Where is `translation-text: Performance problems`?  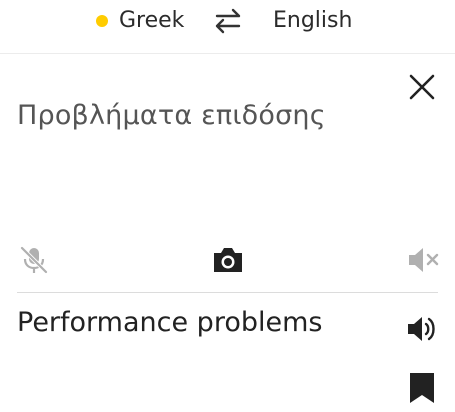
translation-text: Performance problems is located at coordinates (170, 322).